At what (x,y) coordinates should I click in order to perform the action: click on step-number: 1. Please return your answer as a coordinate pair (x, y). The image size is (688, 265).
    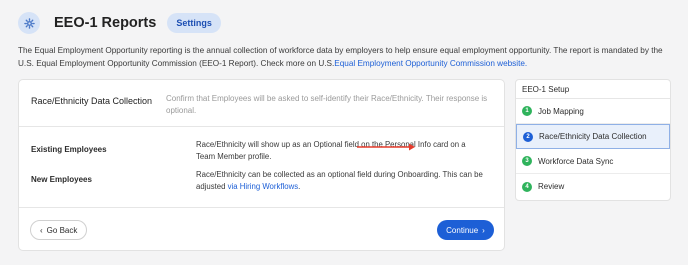
    Looking at the image, I should click on (527, 111).